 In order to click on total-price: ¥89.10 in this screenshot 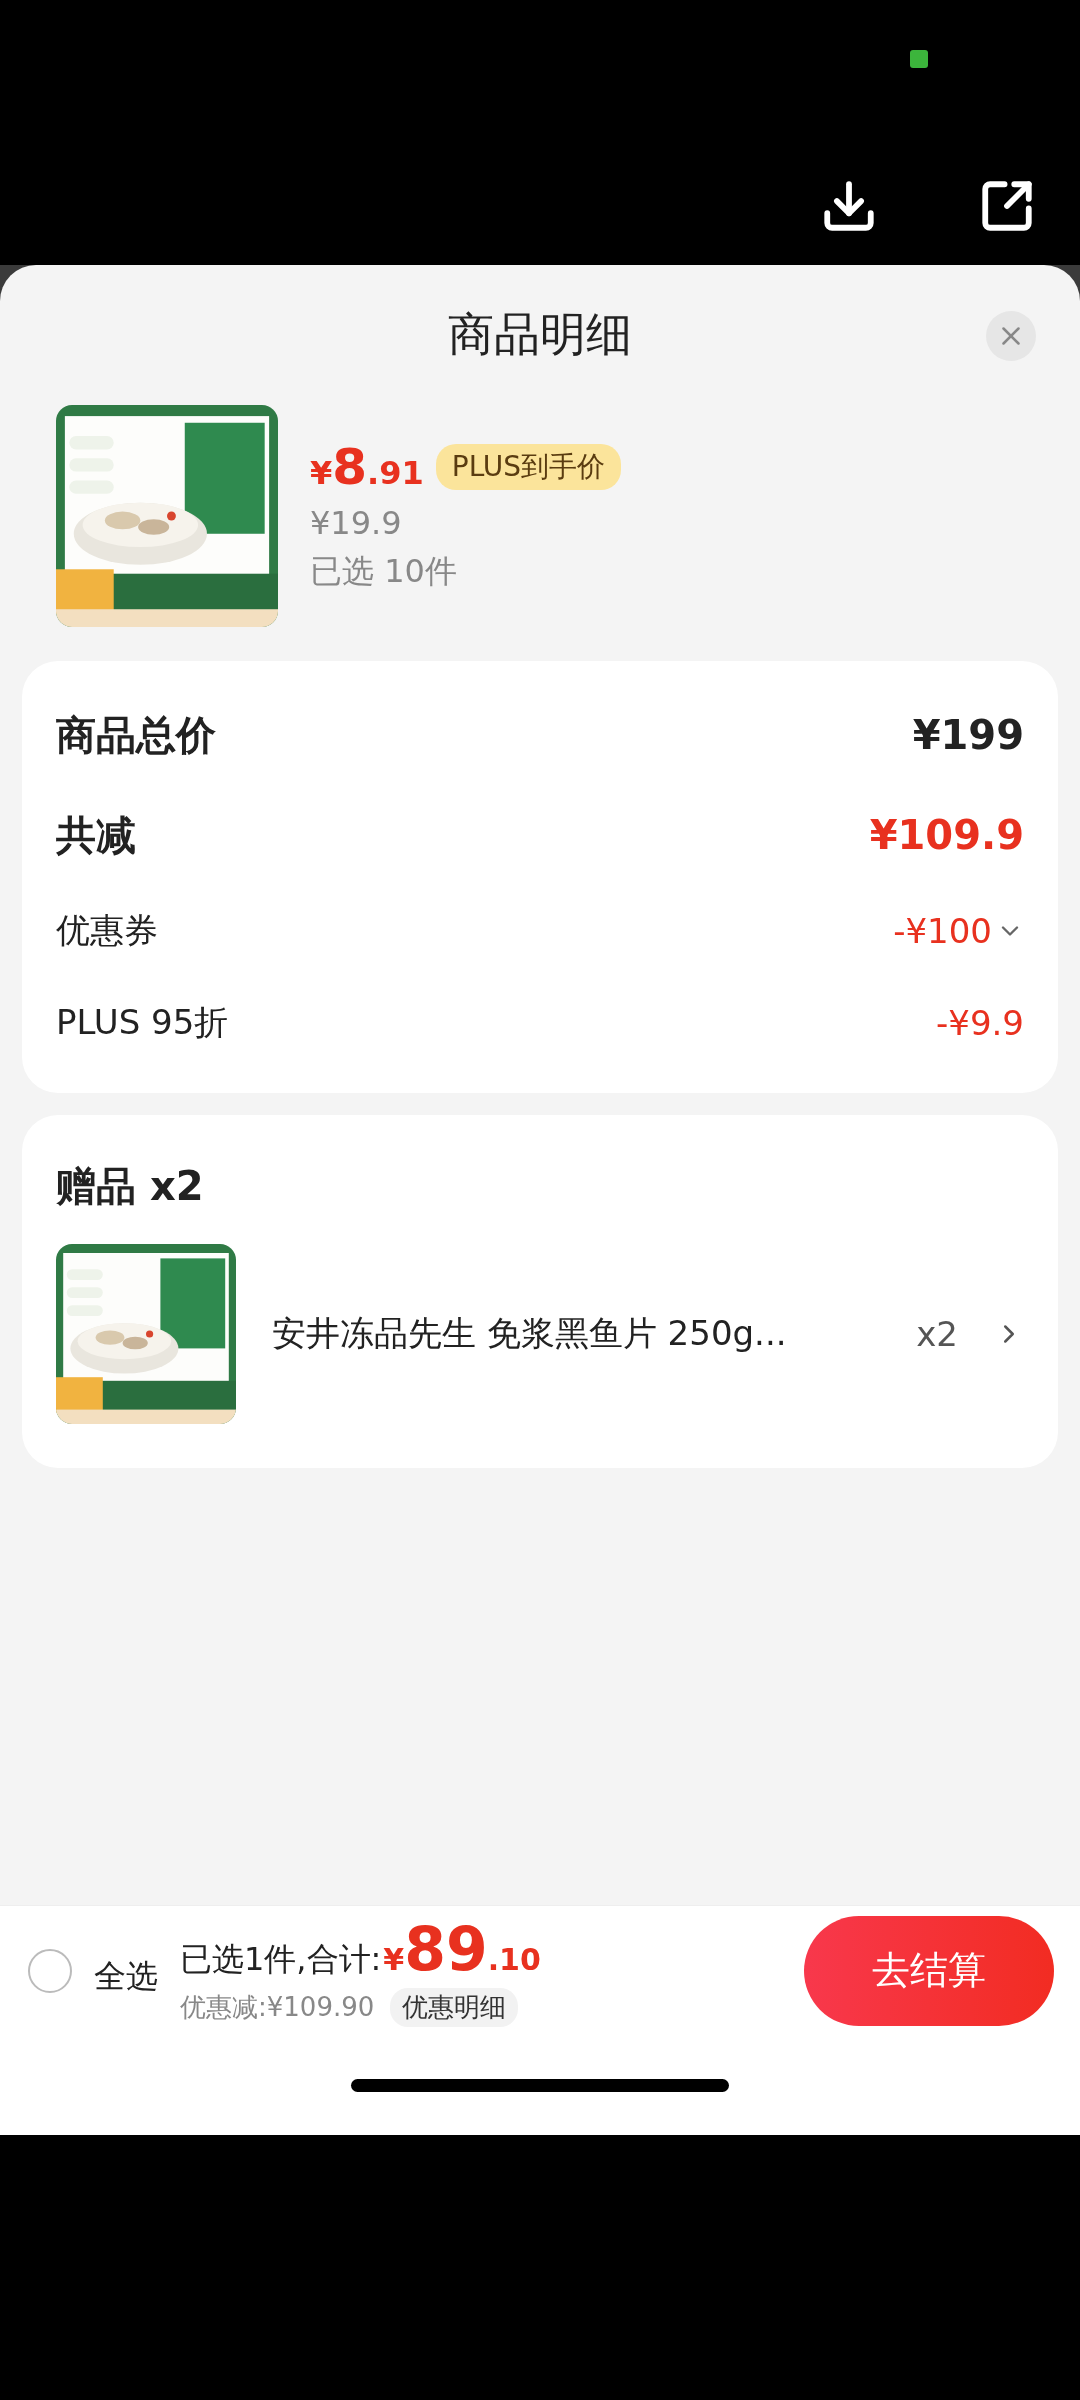, I will do `click(462, 1949)`.